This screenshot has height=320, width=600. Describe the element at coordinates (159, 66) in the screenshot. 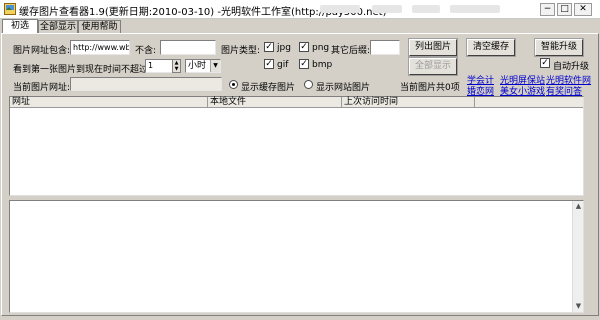

I see `time-value-input: 1` at that location.